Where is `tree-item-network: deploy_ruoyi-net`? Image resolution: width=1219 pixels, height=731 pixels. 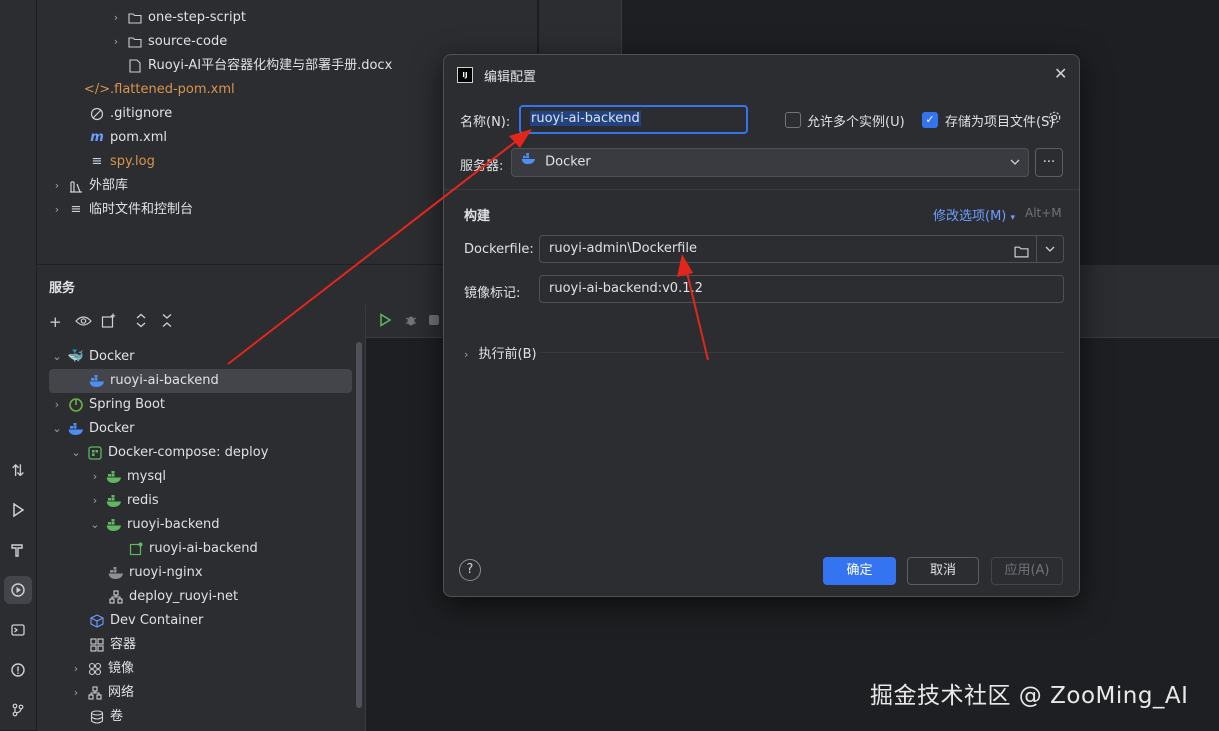 tree-item-network: deploy_ruoyi-net is located at coordinates (173, 597).